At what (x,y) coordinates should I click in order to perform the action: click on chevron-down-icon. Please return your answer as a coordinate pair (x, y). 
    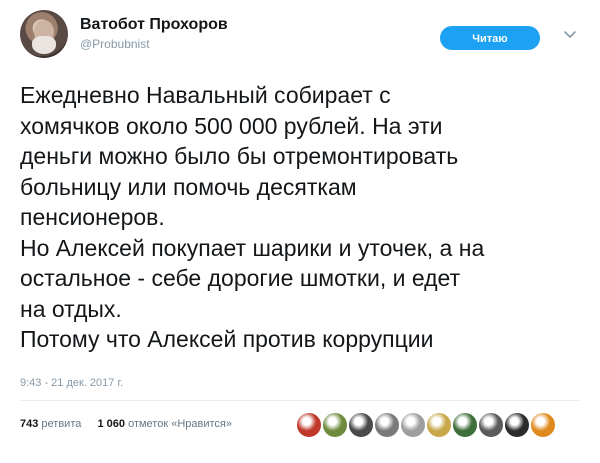
    Looking at the image, I should click on (570, 35).